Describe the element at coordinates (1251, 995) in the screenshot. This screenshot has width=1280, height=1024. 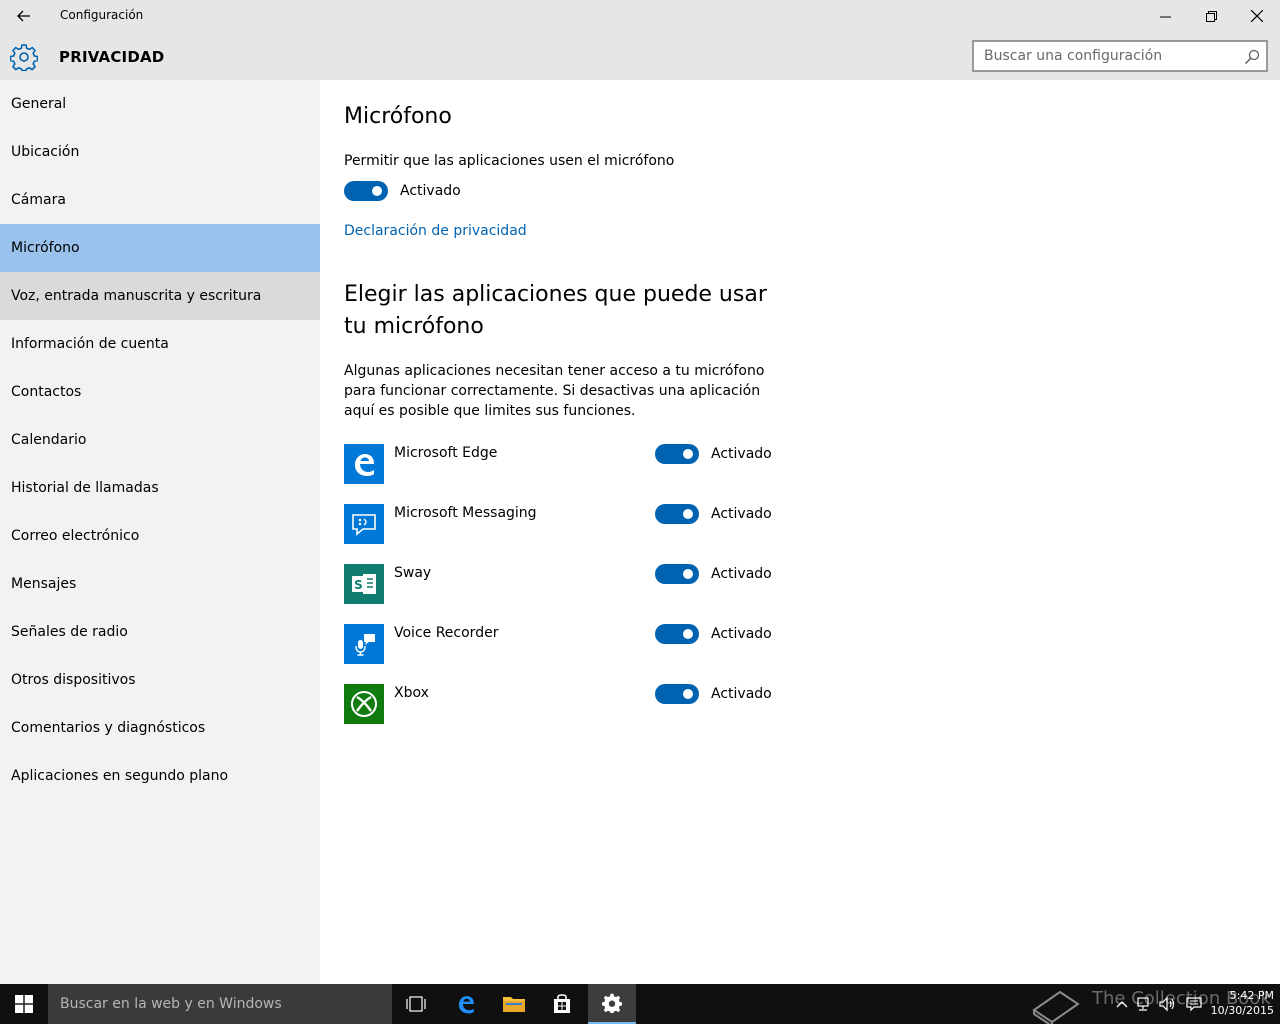
I see `clock-time: 5:42 PM` at that location.